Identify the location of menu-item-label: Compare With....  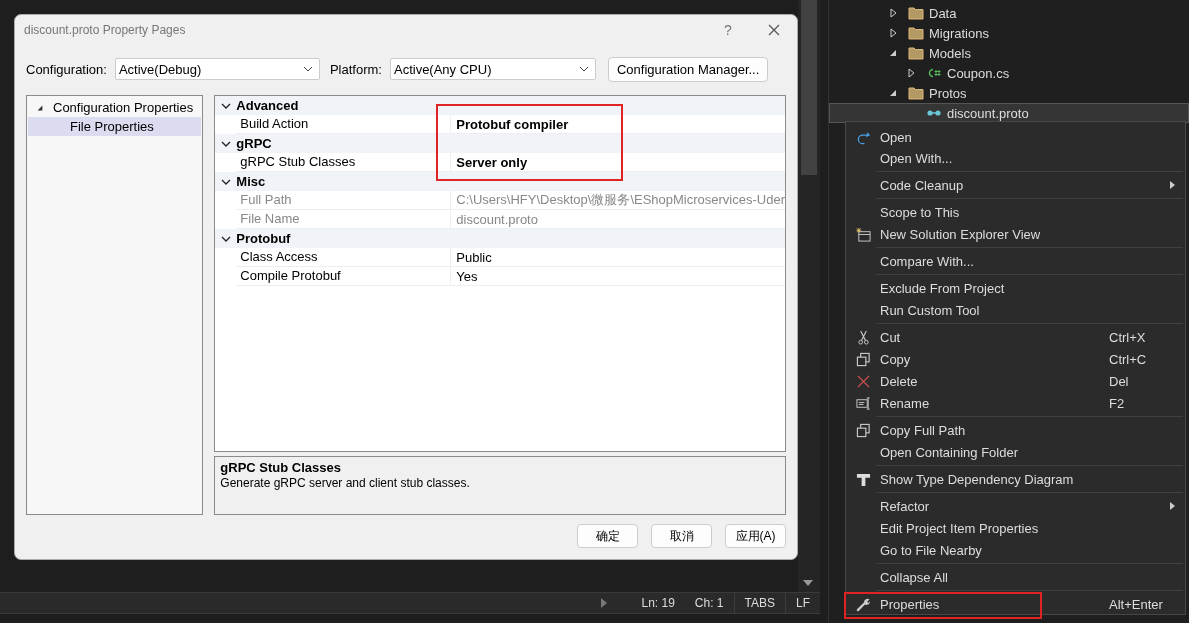
(927, 261).